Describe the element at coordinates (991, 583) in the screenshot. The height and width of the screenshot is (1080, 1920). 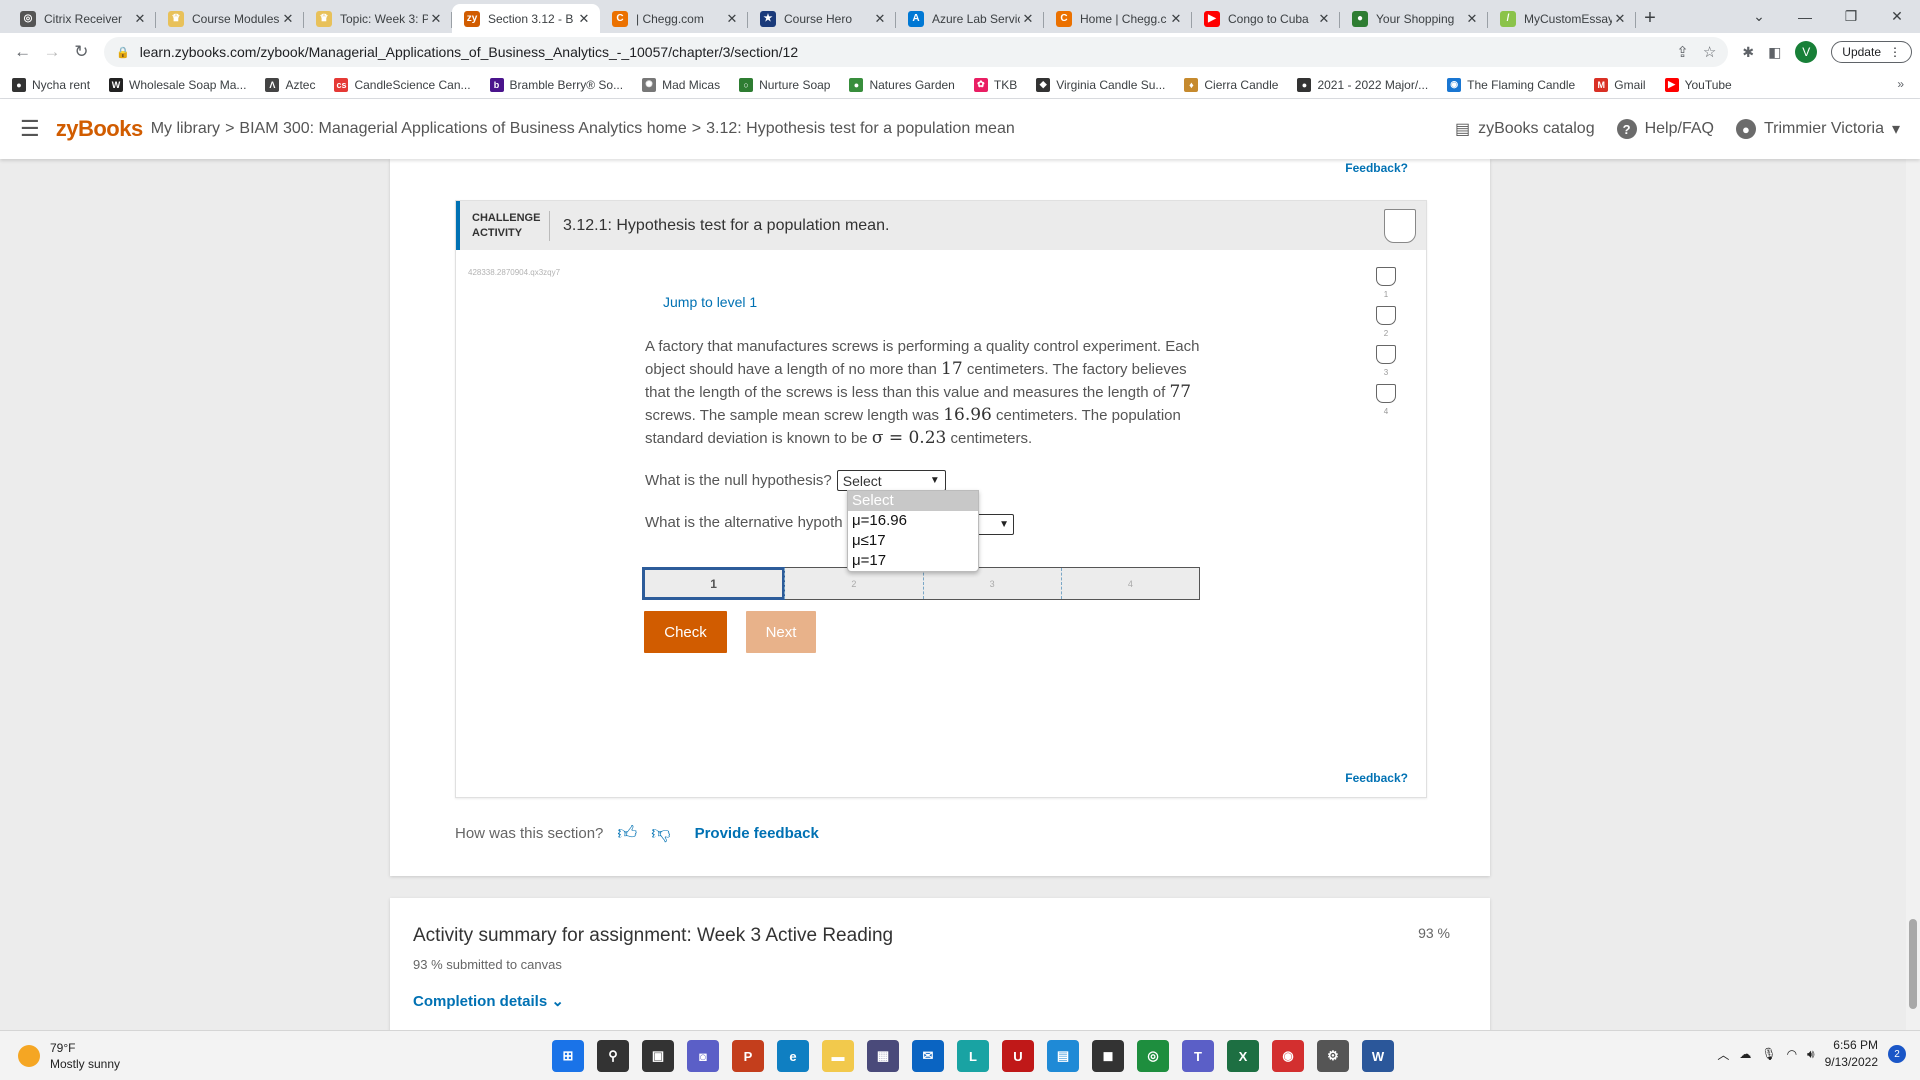
I see `progress-segment: 3` at that location.